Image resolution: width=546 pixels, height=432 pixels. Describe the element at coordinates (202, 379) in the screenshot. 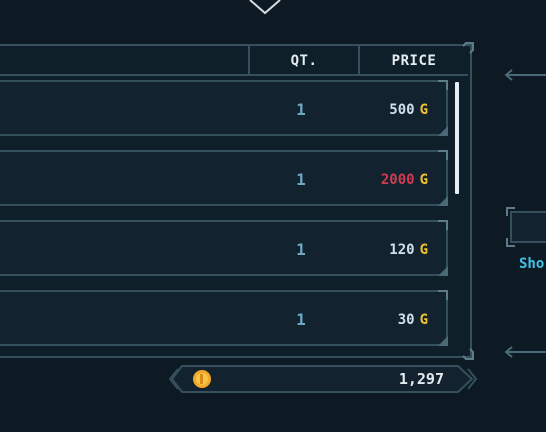

I see `gold-coin-icon` at that location.